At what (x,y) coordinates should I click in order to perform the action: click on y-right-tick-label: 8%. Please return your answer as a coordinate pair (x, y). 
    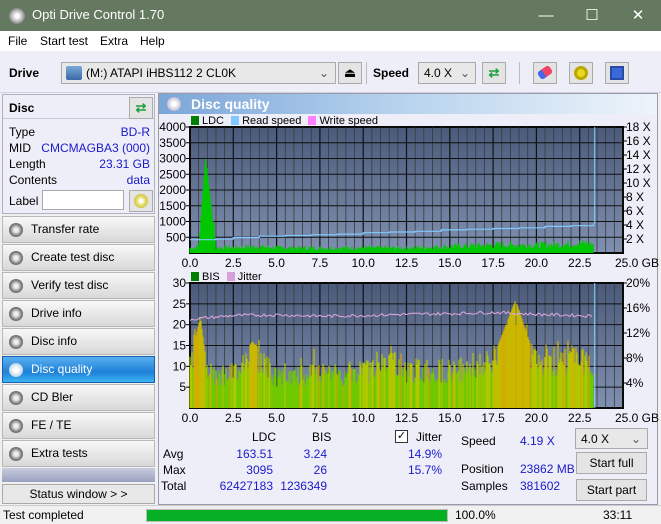
    Looking at the image, I should click on (635, 358).